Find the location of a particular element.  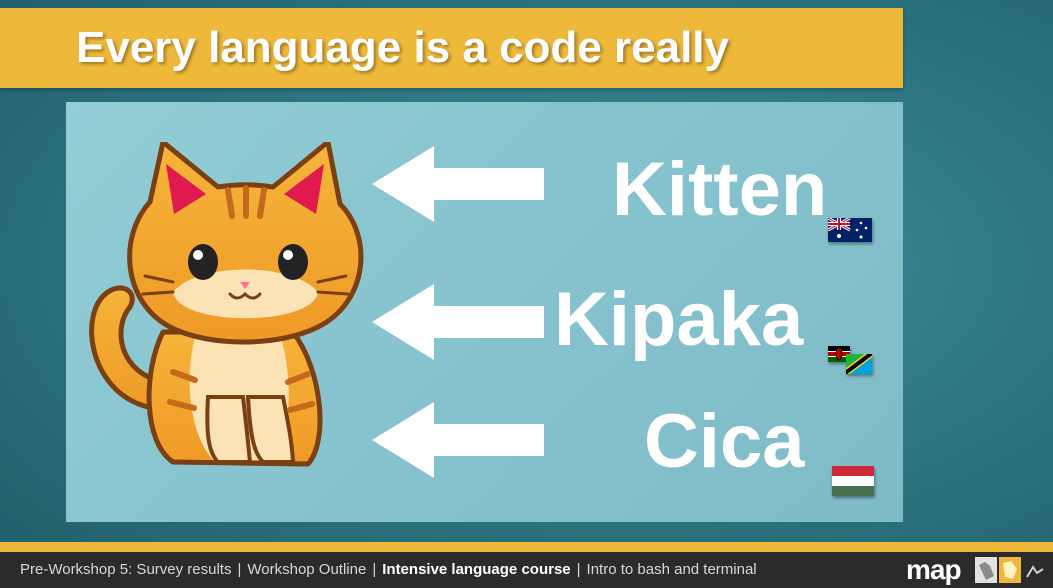

tanzania-flag-icon is located at coordinates (859, 364).